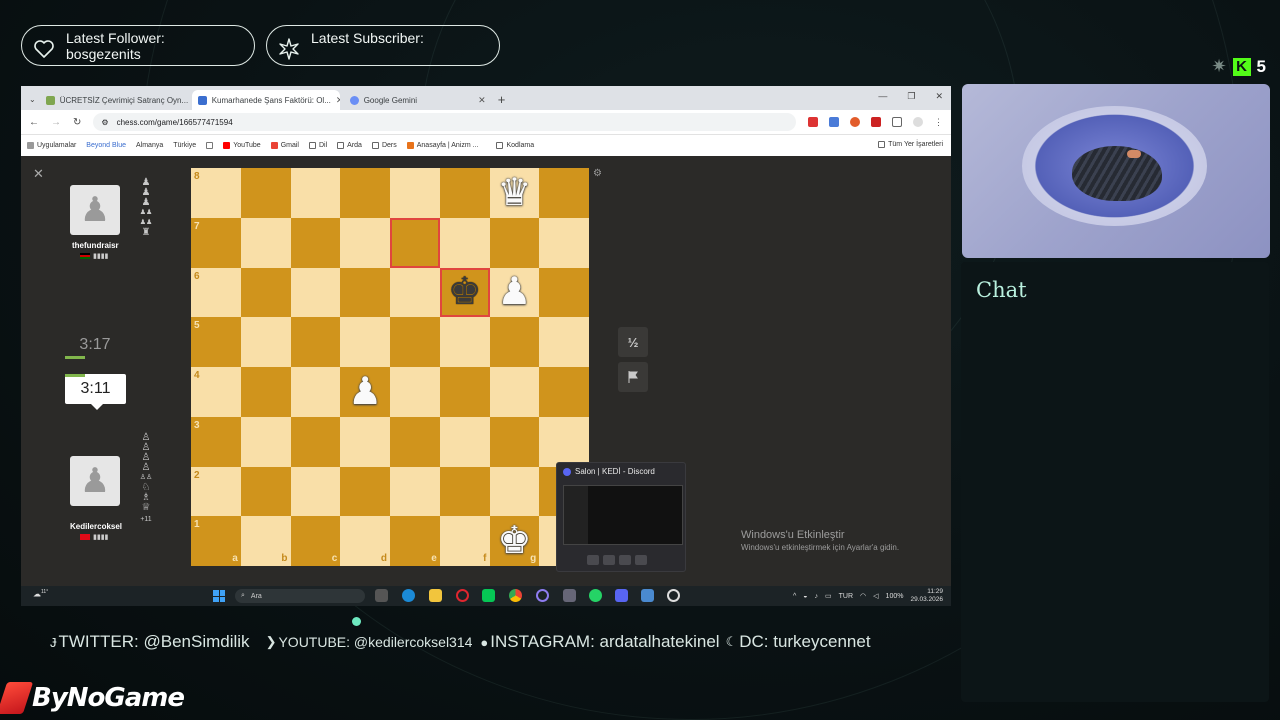  Describe the element at coordinates (415, 242) in the screenshot. I see `square-e7` at that location.